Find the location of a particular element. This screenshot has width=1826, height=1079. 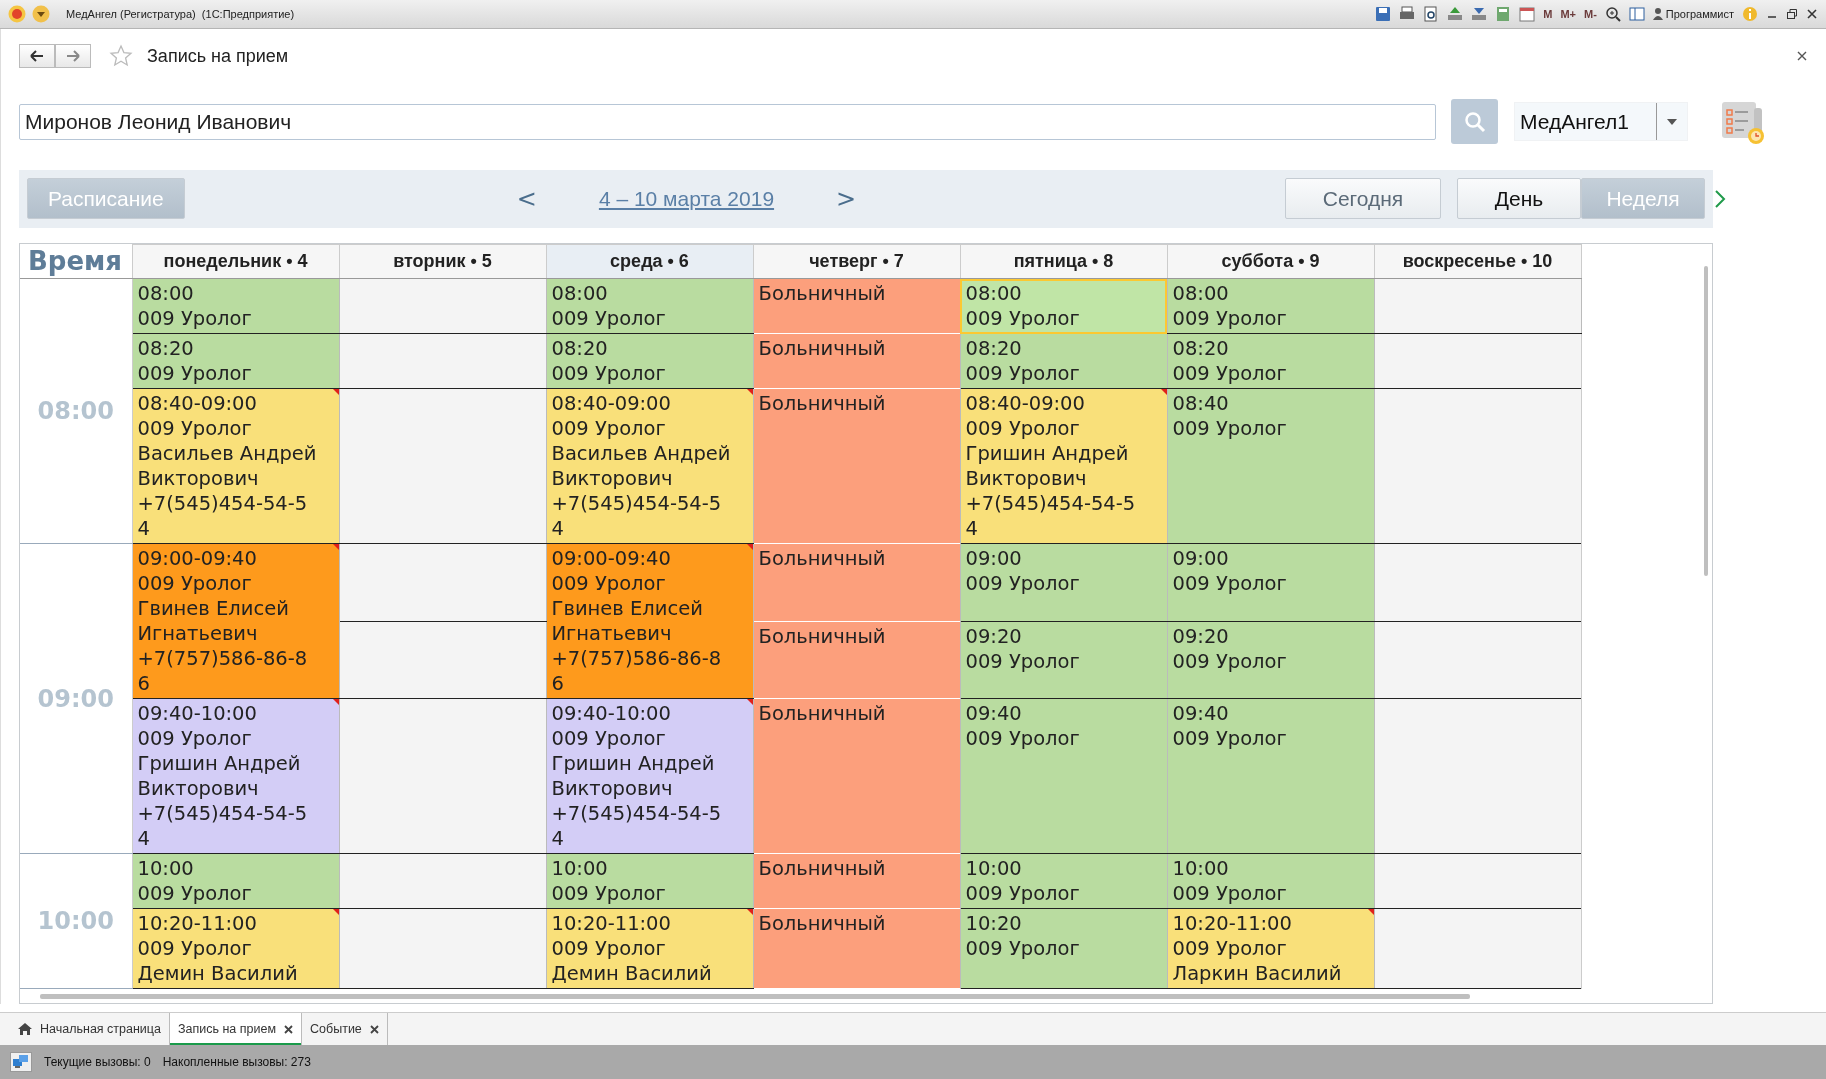

slot-text: 10:20-11:00 009 Уролог Демин Василий is located at coordinates (218, 948).